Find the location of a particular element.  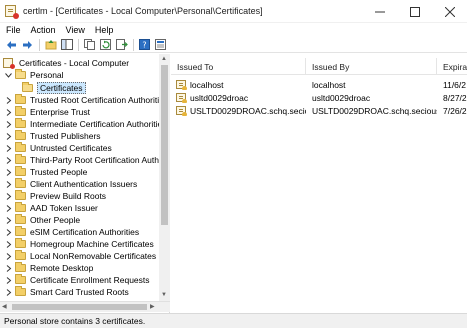

maximize-button is located at coordinates (414, 11).